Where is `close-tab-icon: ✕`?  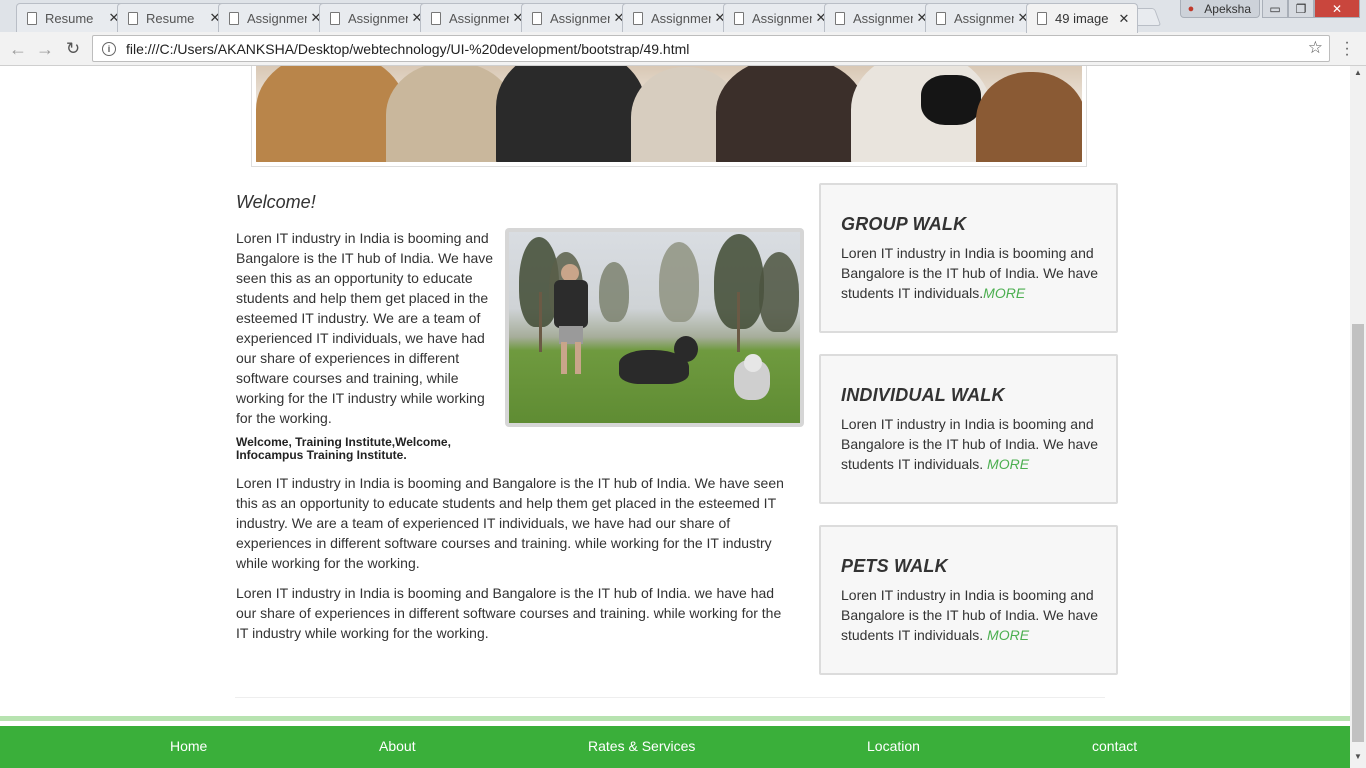 close-tab-icon: ✕ is located at coordinates (1124, 19).